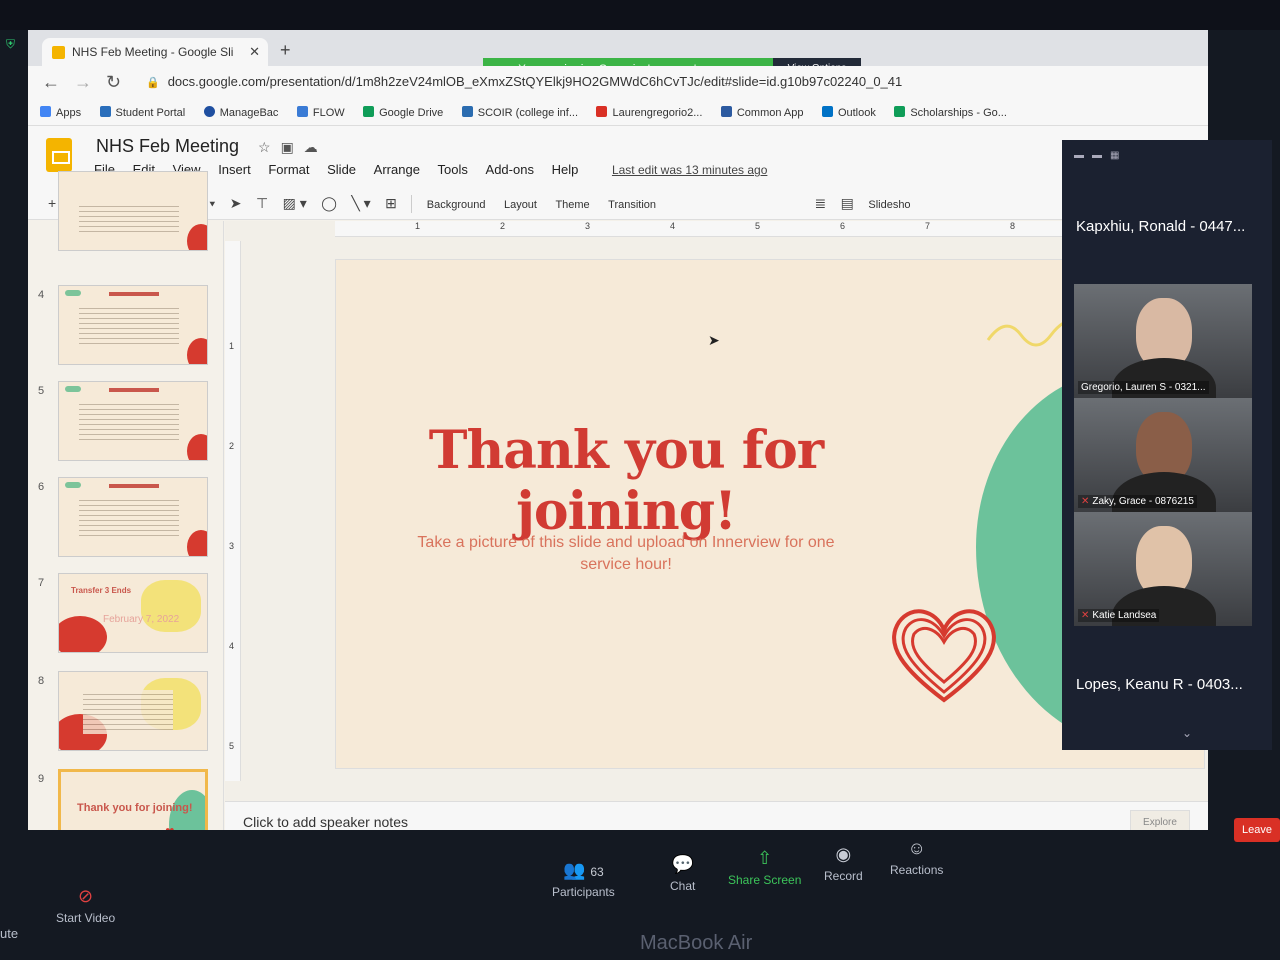  Describe the element at coordinates (391, 203) in the screenshot. I see `comment-icon: ⊞` at that location.